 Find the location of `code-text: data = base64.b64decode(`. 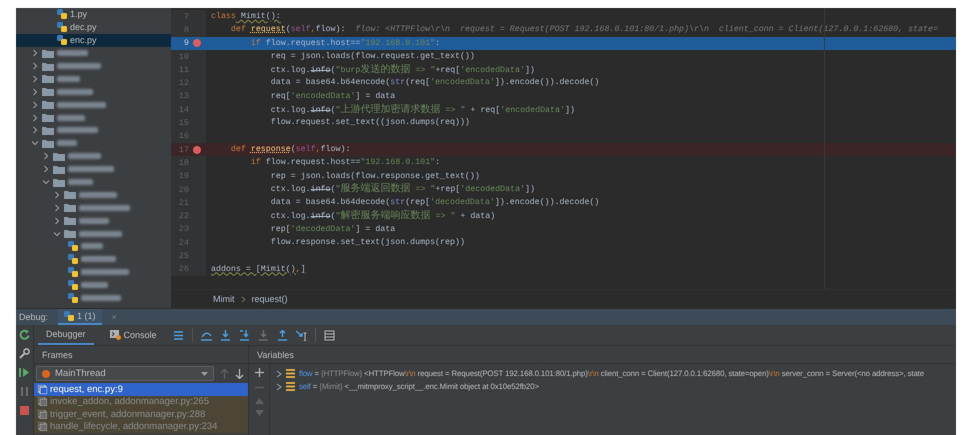

code-text: data = base64.b64decode( is located at coordinates (330, 203).